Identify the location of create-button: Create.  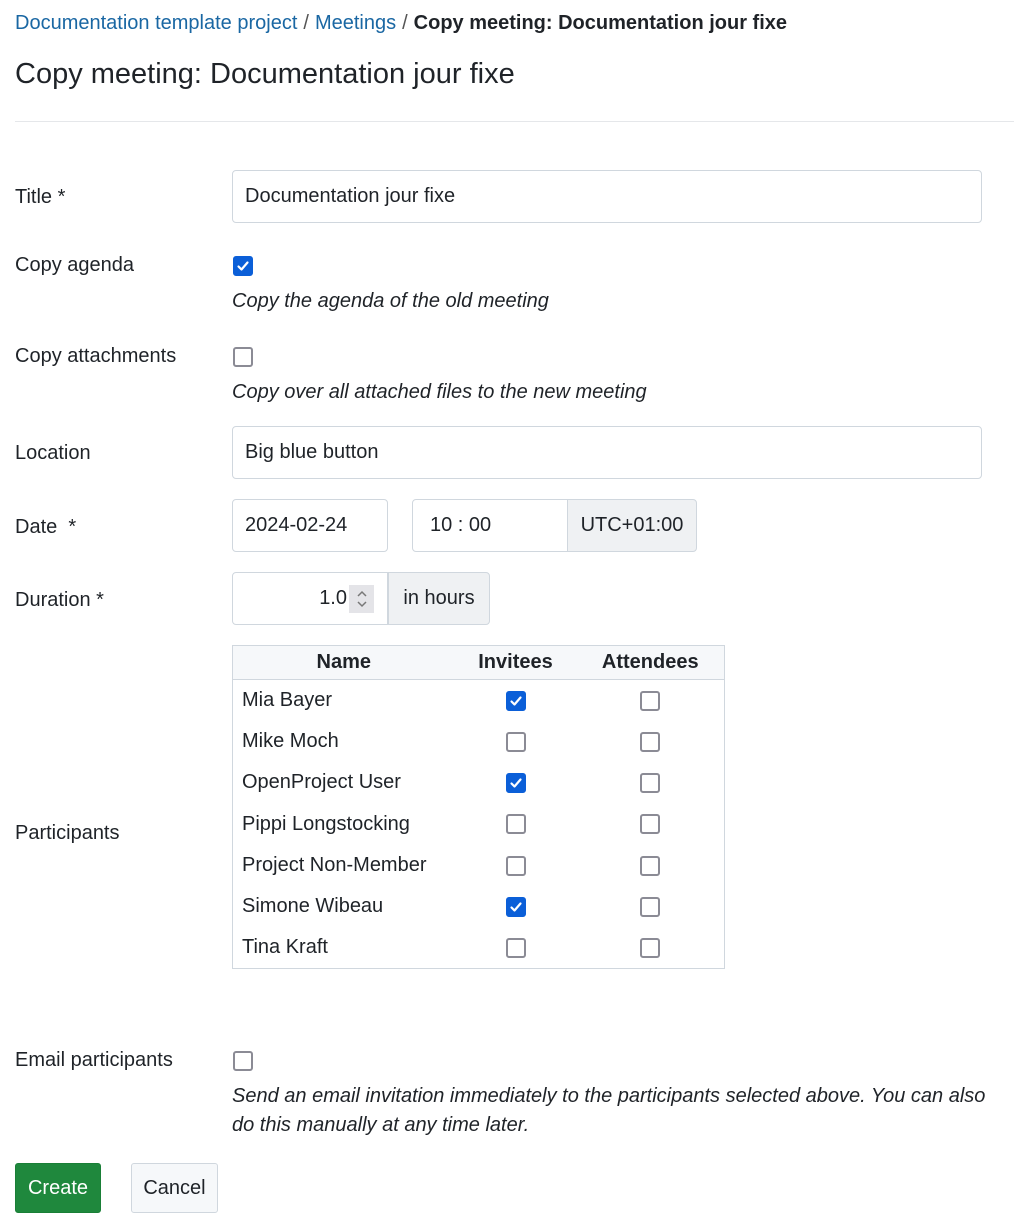
(58, 1188).